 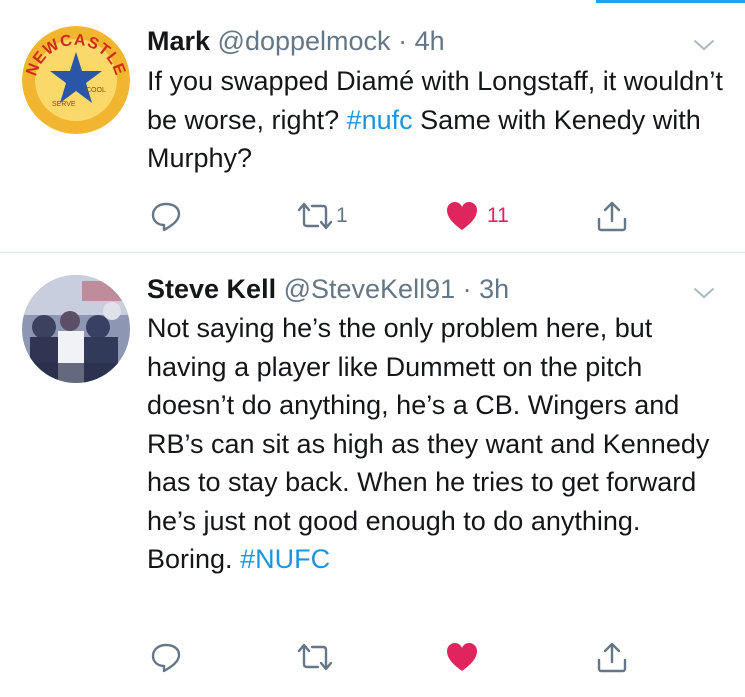 I want to click on like-button: 11, so click(x=477, y=216).